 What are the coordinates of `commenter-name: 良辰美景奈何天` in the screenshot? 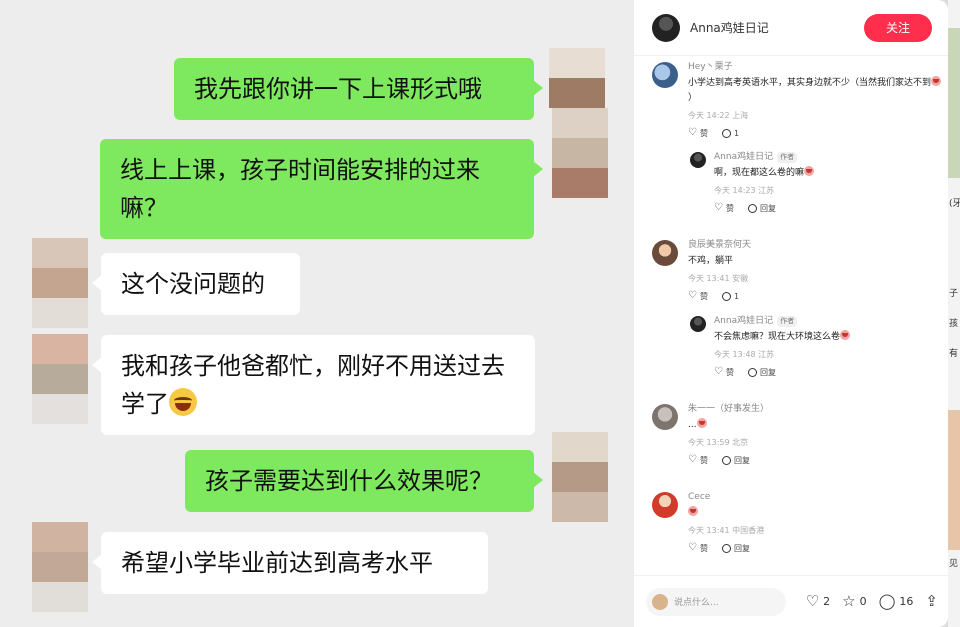 It's located at (815, 245).